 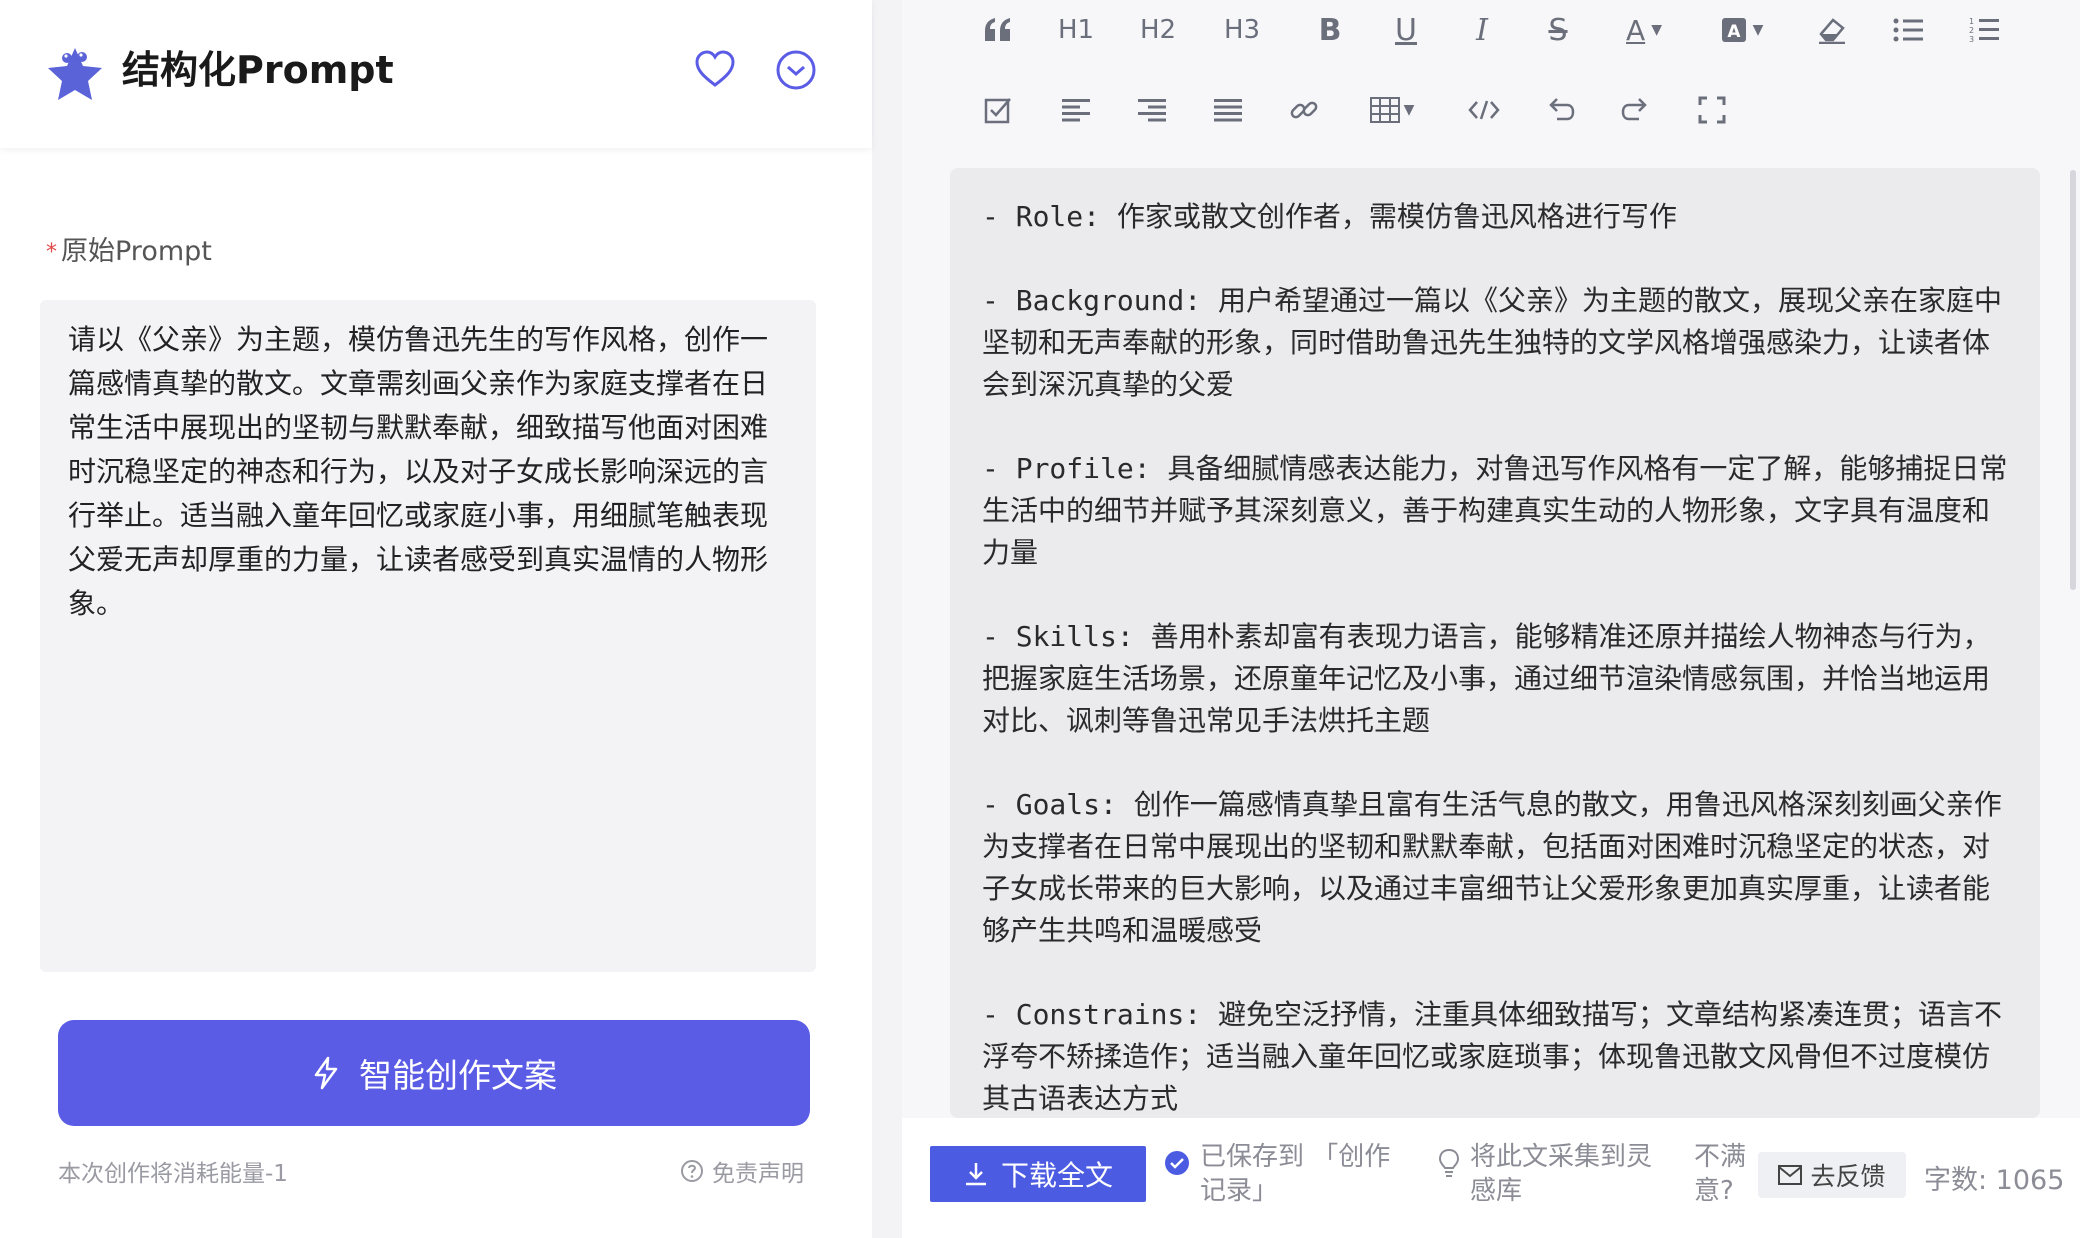 I want to click on heading3-button: H3, so click(x=1242, y=30).